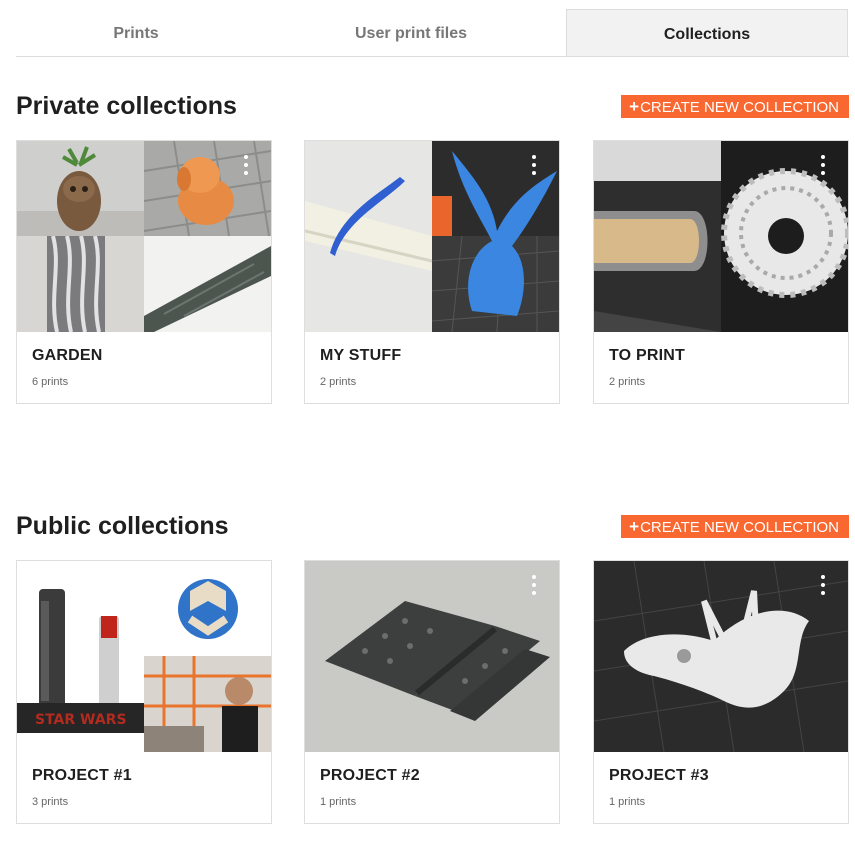  I want to click on collection-thumbnail: STAR WARS, so click(144, 656).